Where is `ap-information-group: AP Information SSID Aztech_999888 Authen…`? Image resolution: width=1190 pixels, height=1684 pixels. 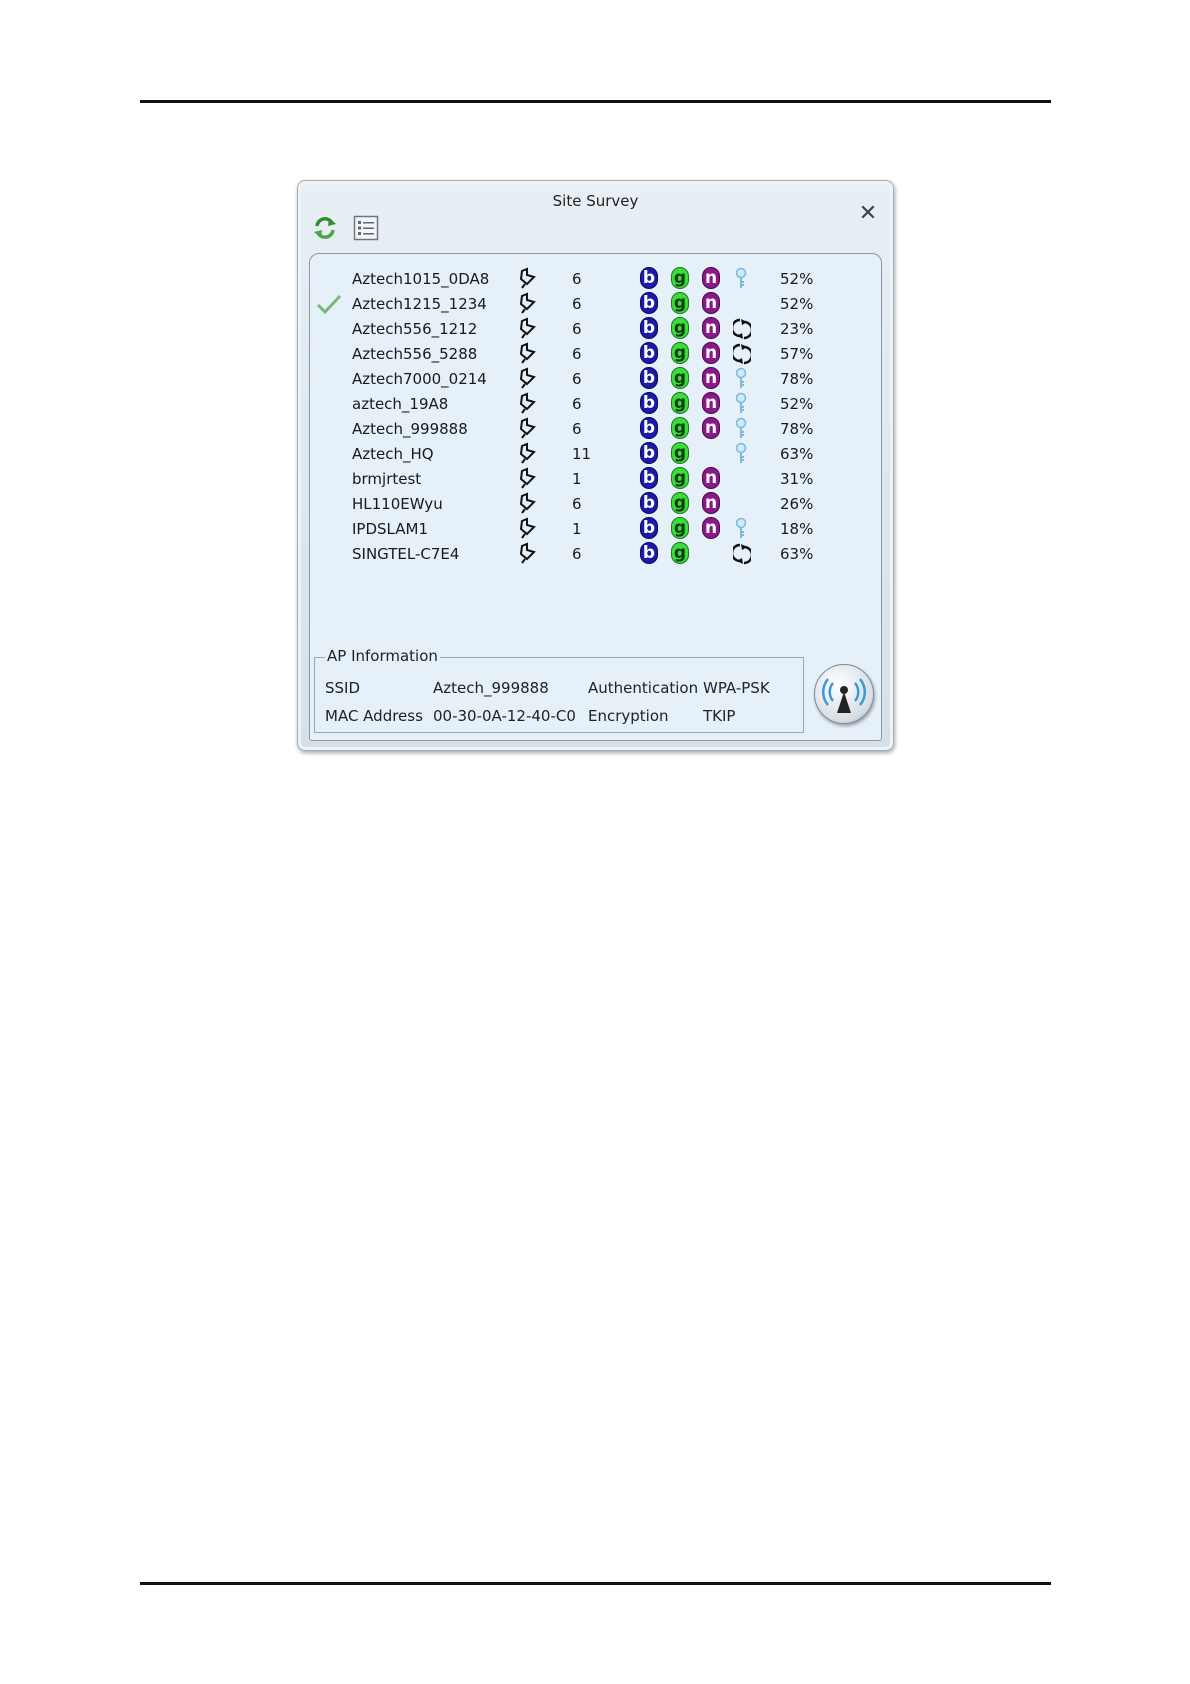
ap-information-group: AP Information SSID Aztech_999888 Authen… is located at coordinates (559, 690).